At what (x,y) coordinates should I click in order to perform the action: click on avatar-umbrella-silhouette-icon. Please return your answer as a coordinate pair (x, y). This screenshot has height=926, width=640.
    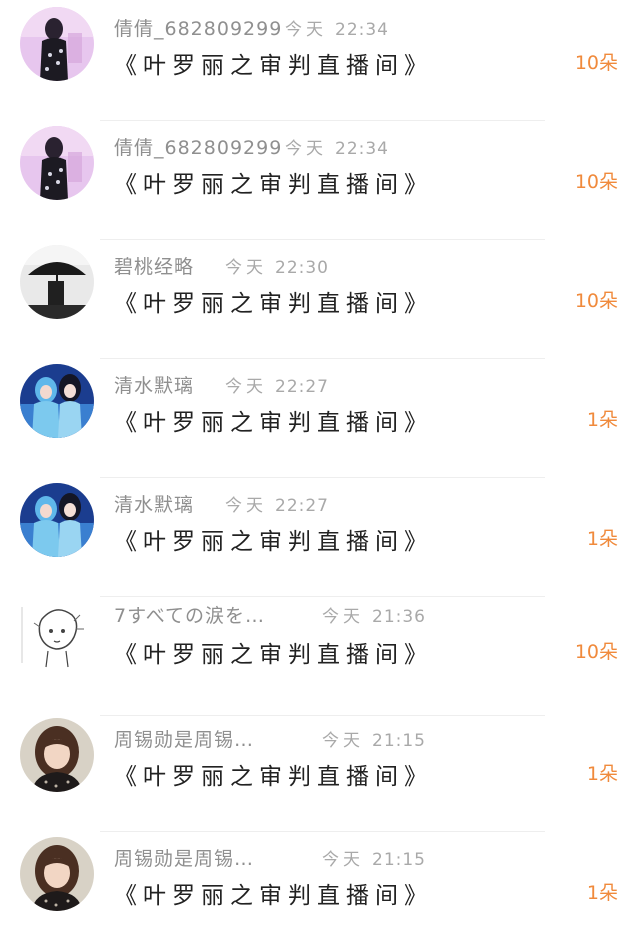
    Looking at the image, I should click on (57, 282).